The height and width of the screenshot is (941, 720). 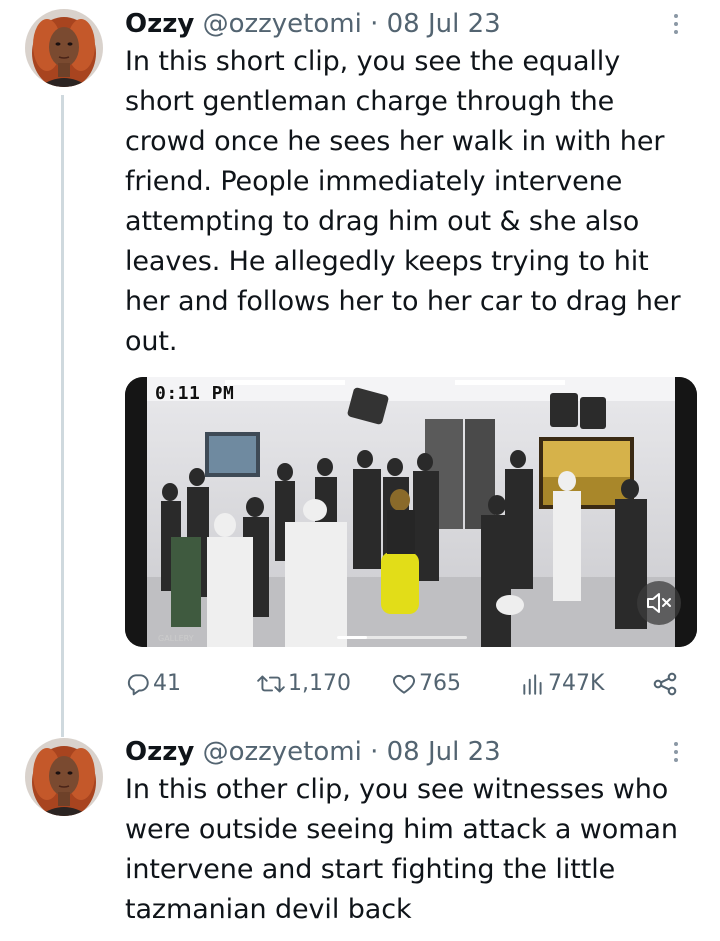 I want to click on video-progress-fill, so click(x=352, y=637).